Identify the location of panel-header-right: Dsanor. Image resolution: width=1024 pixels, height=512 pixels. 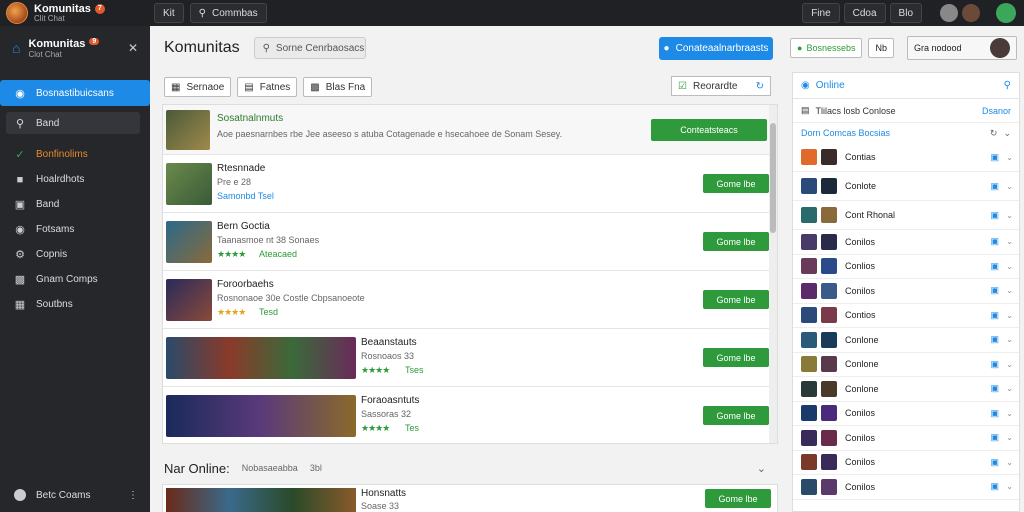
(996, 111).